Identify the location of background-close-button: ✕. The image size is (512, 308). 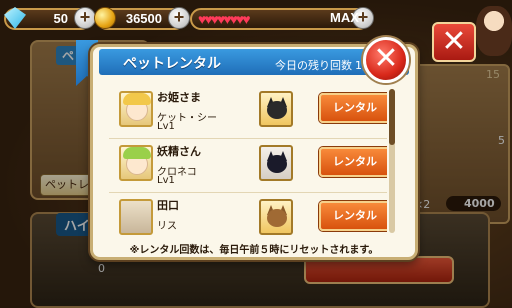
(454, 42).